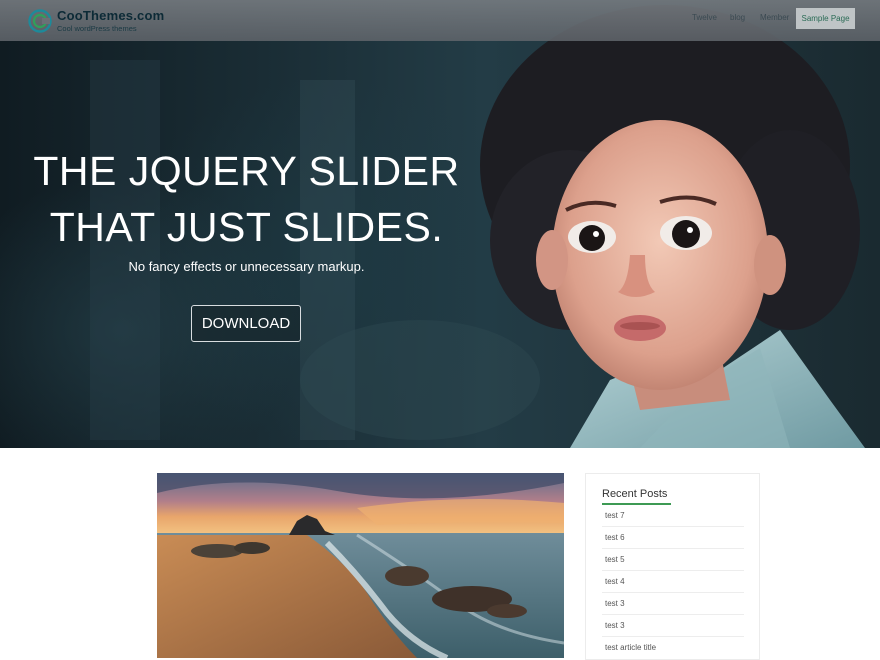 The height and width of the screenshot is (660, 880). I want to click on nav-item-twelve: Twelve, so click(704, 17).